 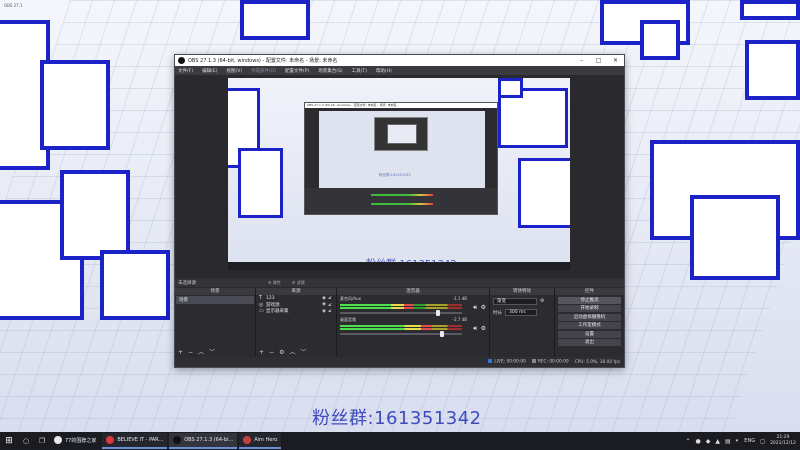 What do you see at coordinates (402, 150) in the screenshot?
I see `nested-preview: 粉丝群:161351342` at bounding box center [402, 150].